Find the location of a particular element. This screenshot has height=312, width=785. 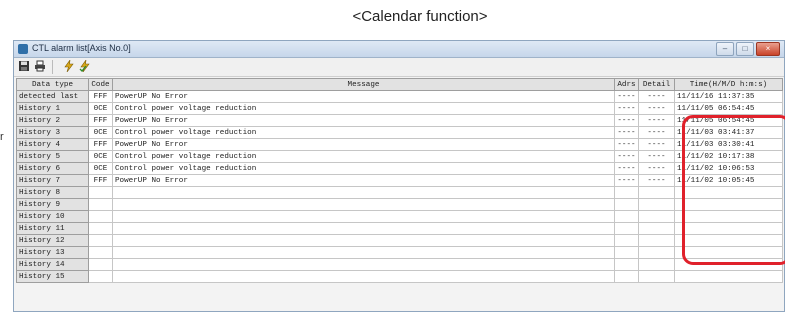

table-row: History 15 is located at coordinates (399, 276).